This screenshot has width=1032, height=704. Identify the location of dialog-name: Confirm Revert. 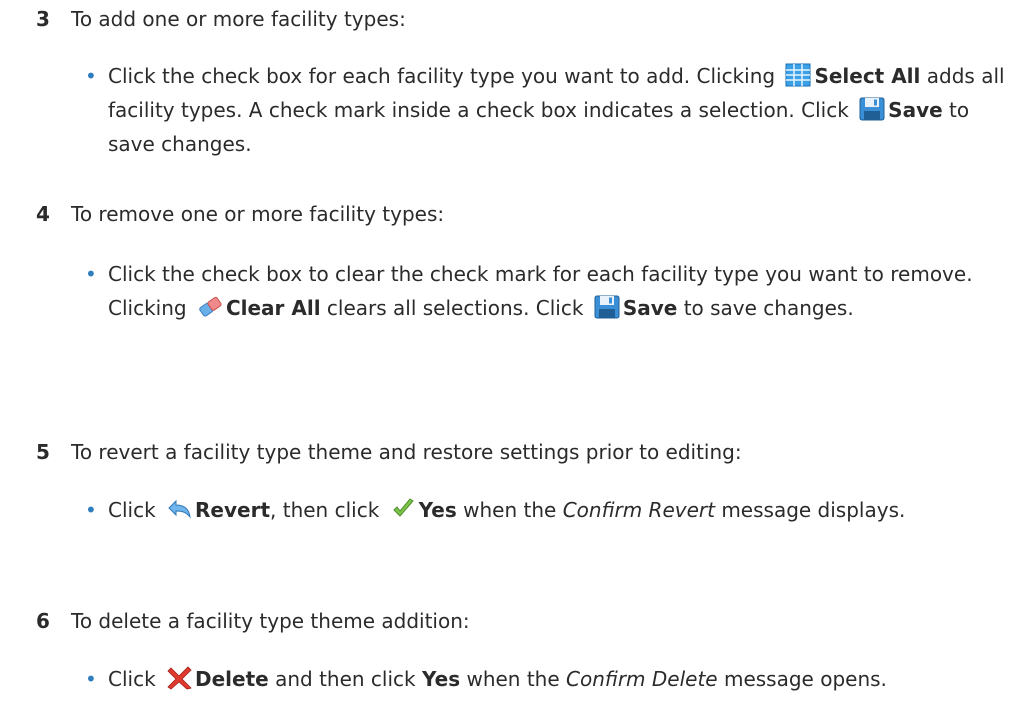
(638, 510).